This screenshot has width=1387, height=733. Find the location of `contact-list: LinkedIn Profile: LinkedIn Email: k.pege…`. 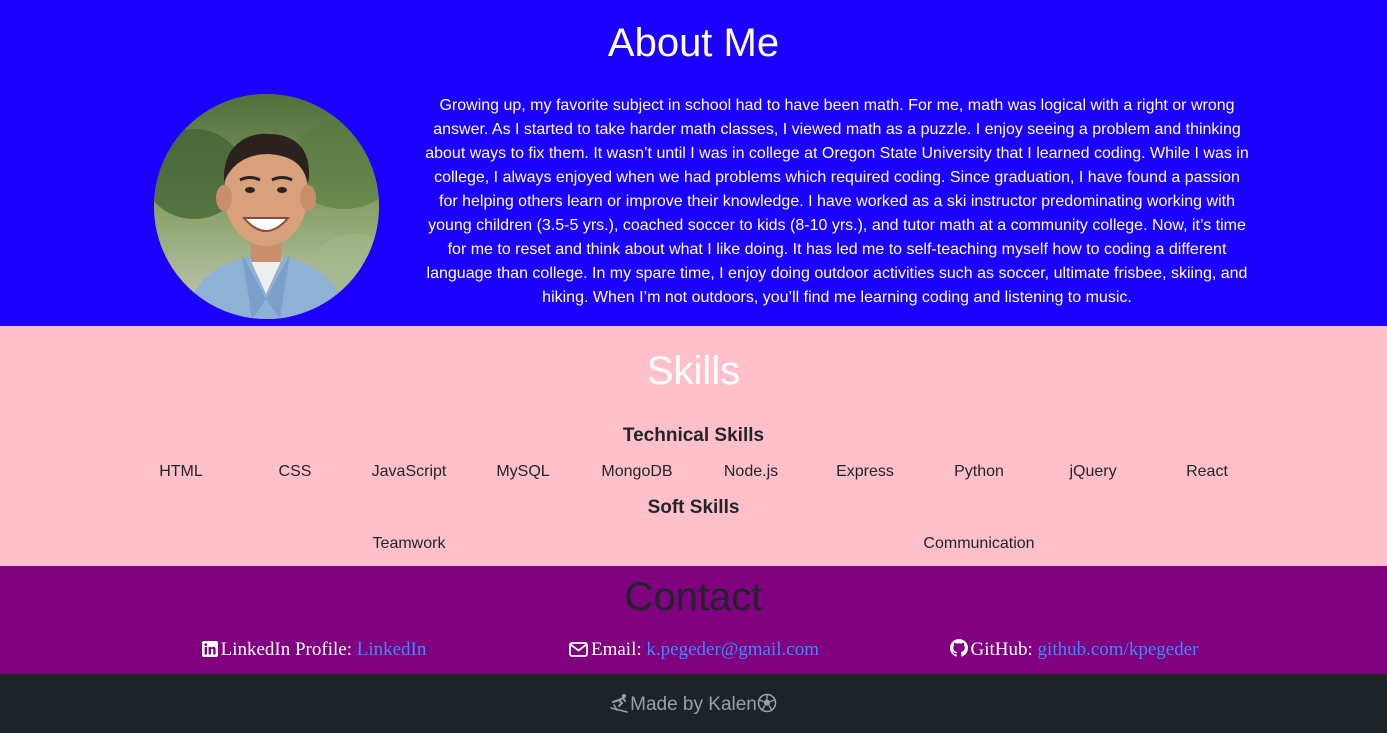

contact-list: LinkedIn Profile: LinkedIn Email: k.pege… is located at coordinates (694, 651).